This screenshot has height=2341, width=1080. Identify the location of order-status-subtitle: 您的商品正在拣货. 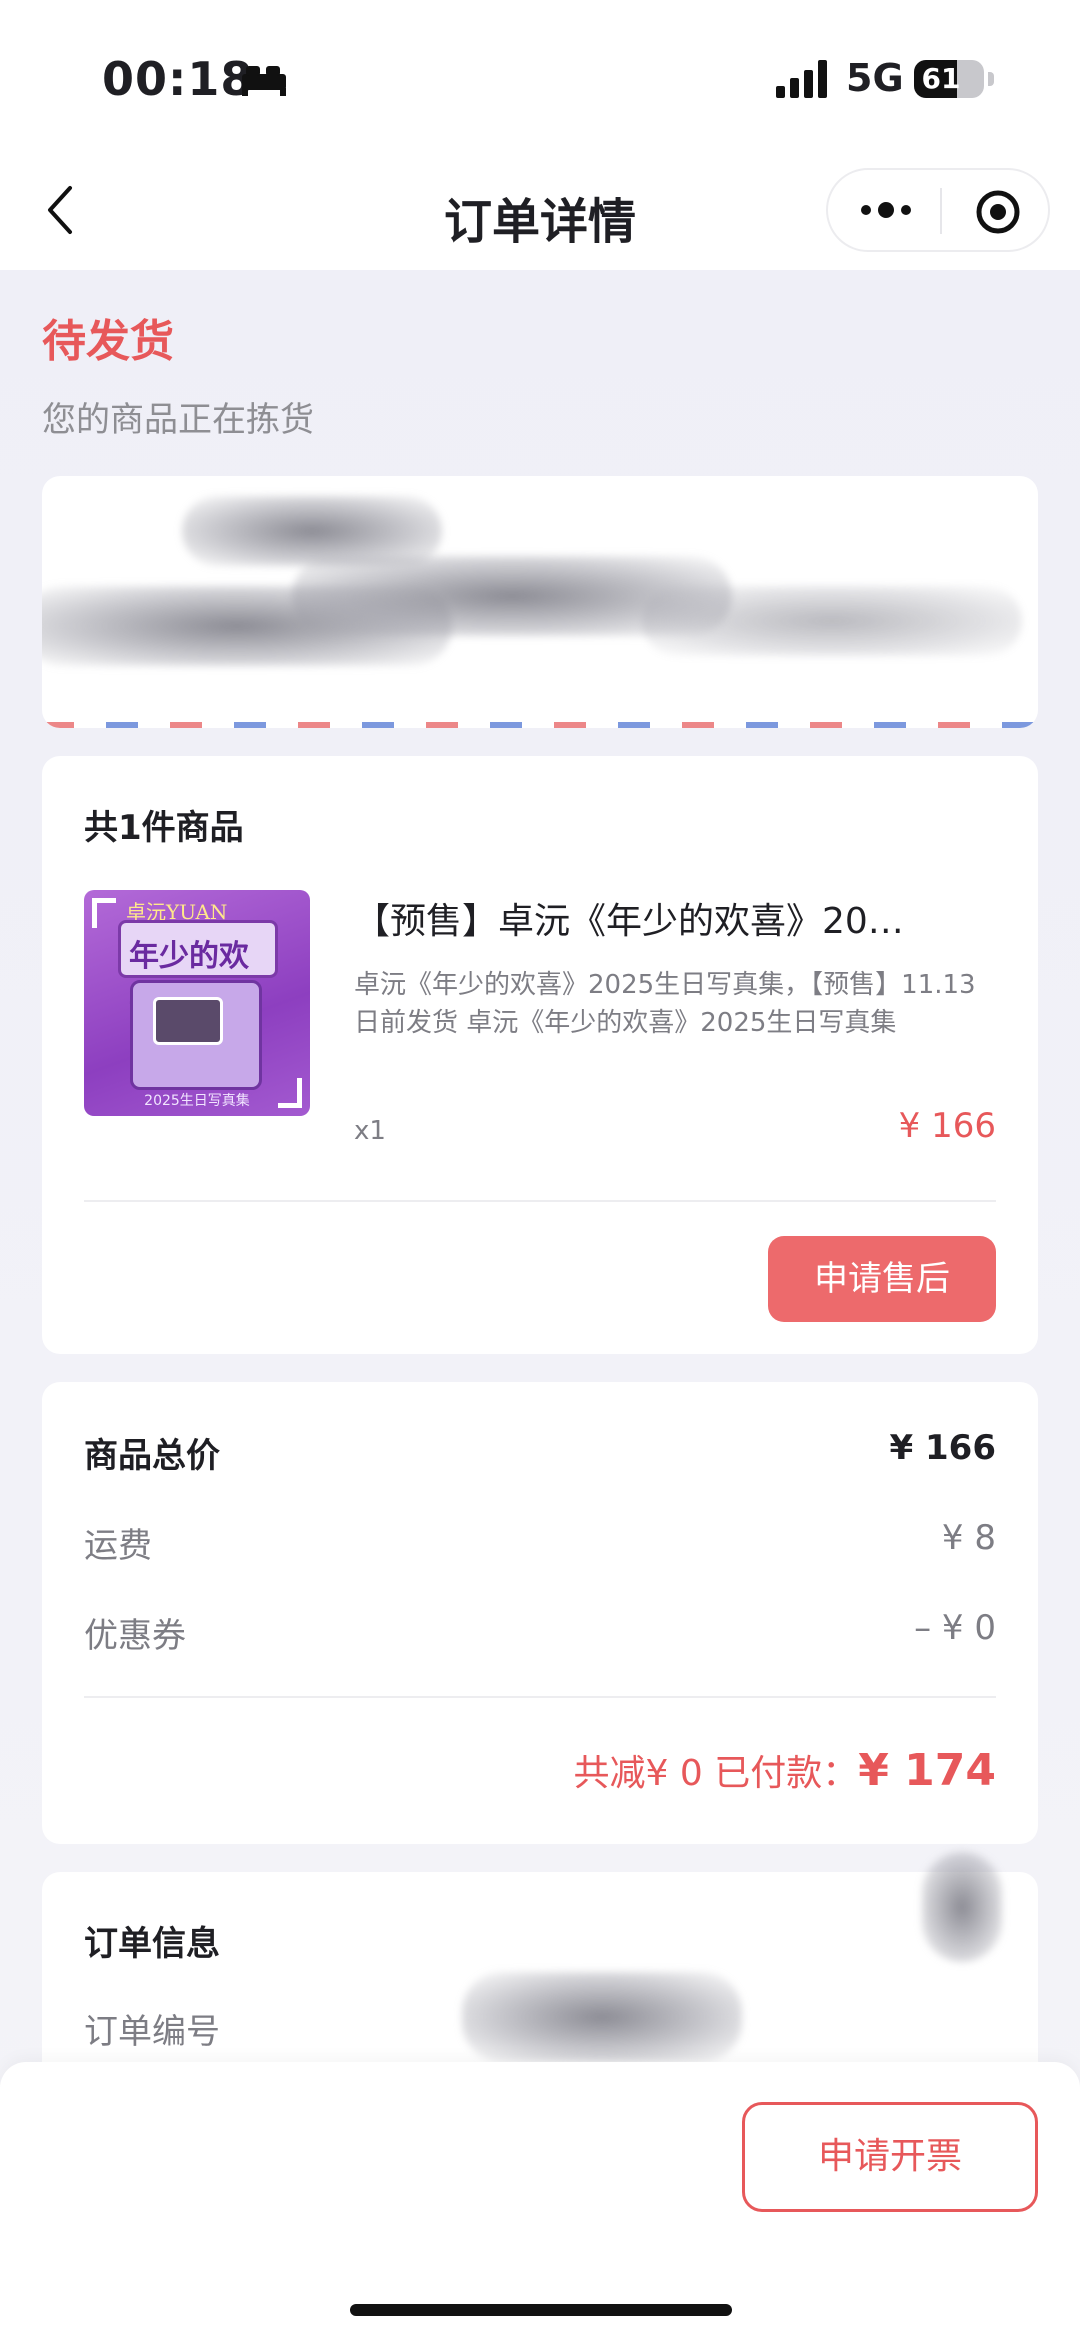
(178, 420).